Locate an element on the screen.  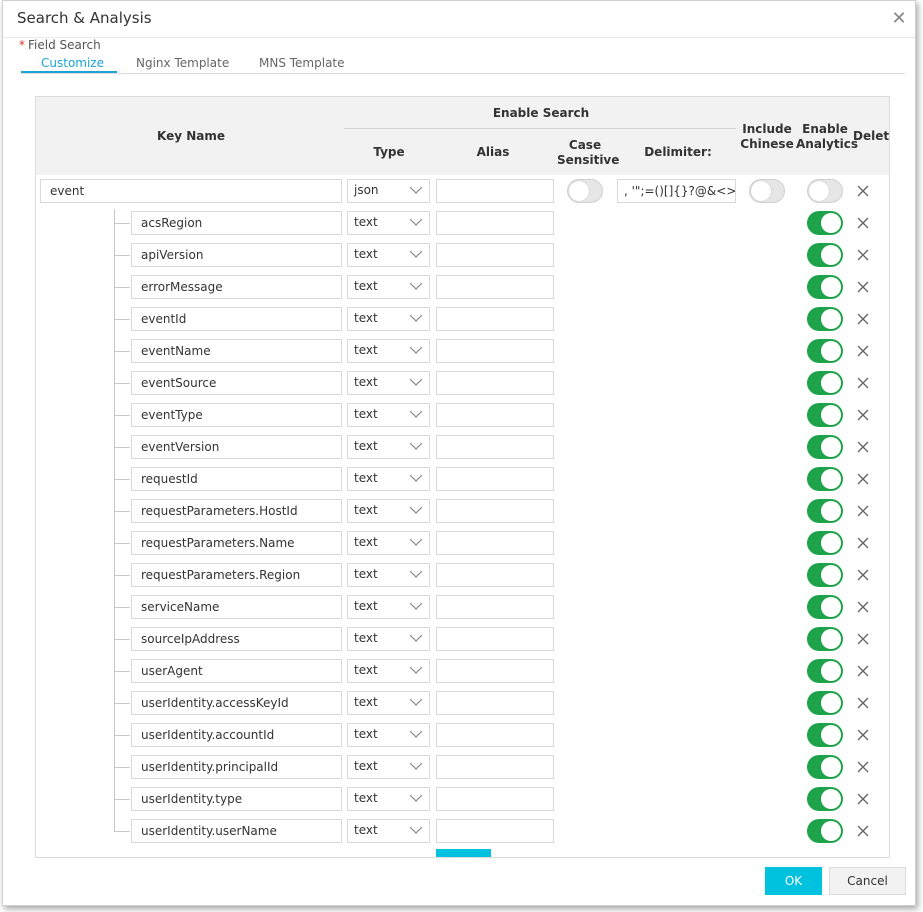
tab-customize: Customize is located at coordinates (72, 63).